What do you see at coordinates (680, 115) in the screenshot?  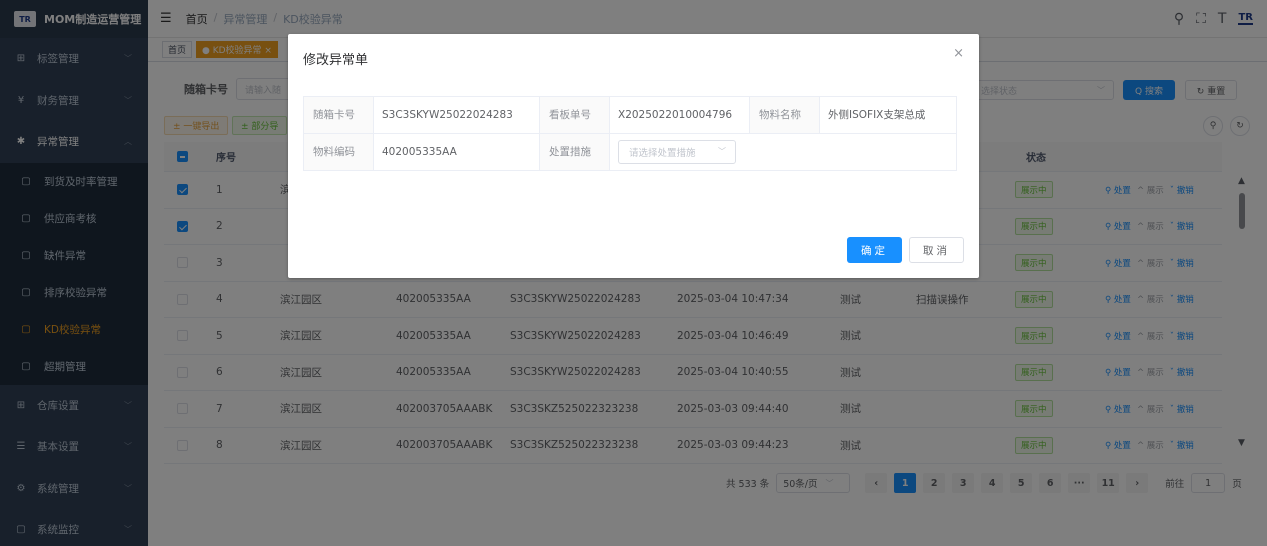 I see `kanban-no-value: X2025022010004796` at bounding box center [680, 115].